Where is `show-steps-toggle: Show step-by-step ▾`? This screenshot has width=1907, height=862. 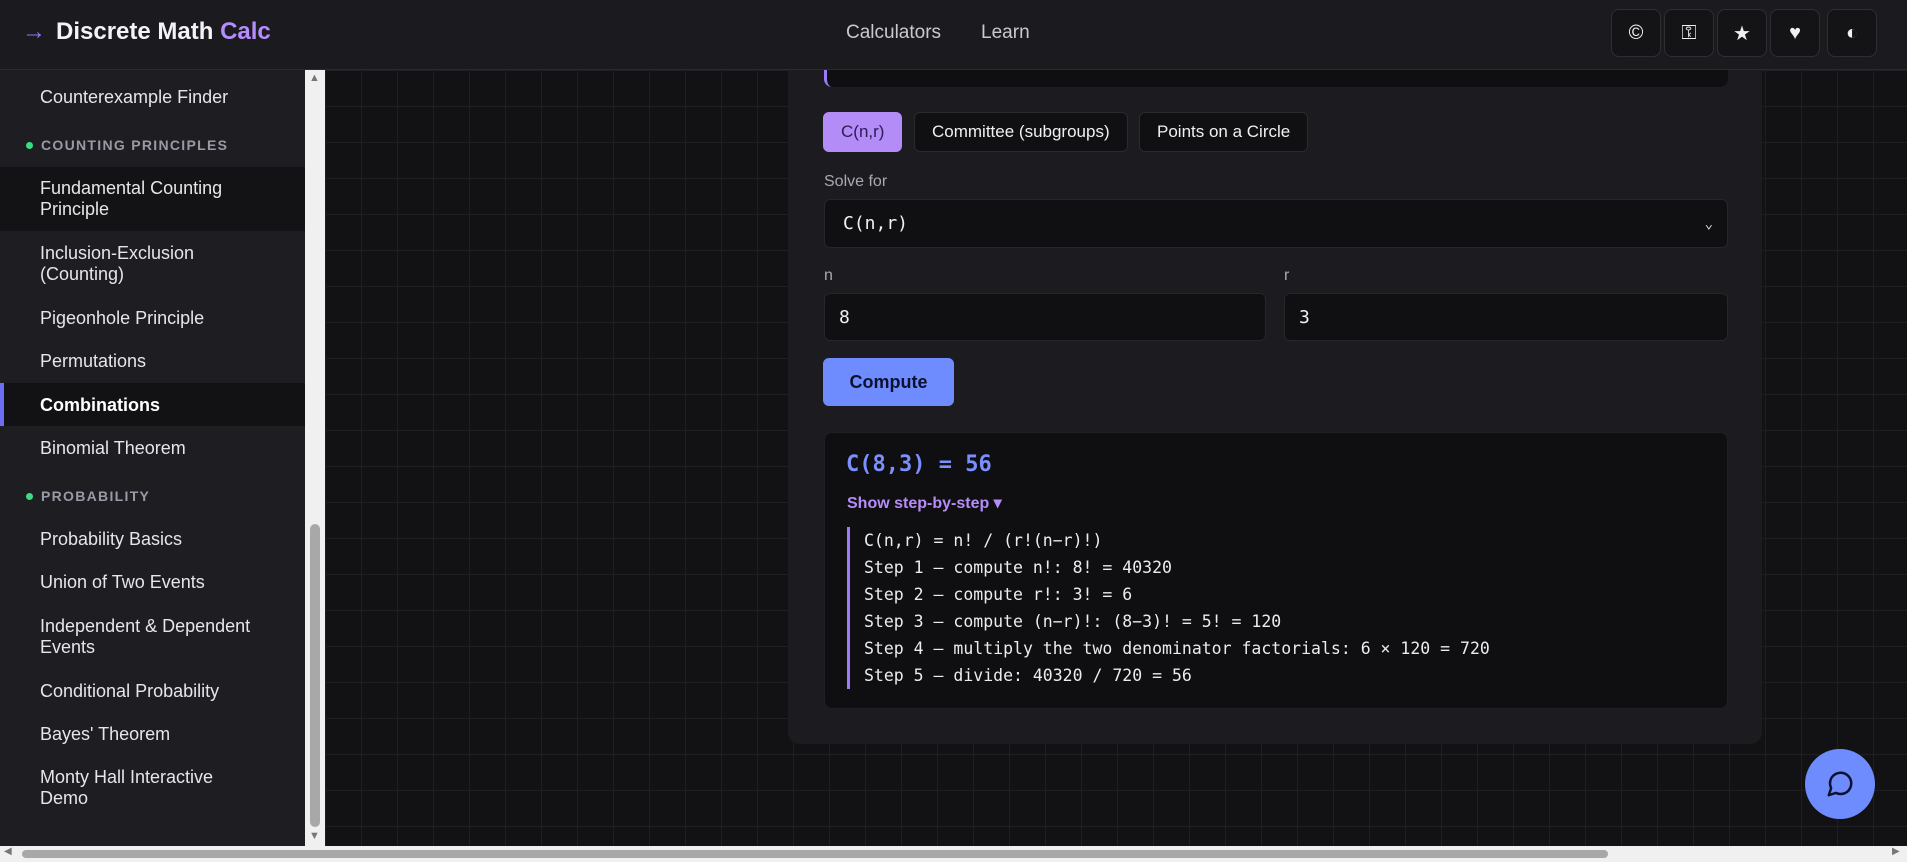
show-steps-toggle: Show step-by-step ▾ is located at coordinates (924, 503).